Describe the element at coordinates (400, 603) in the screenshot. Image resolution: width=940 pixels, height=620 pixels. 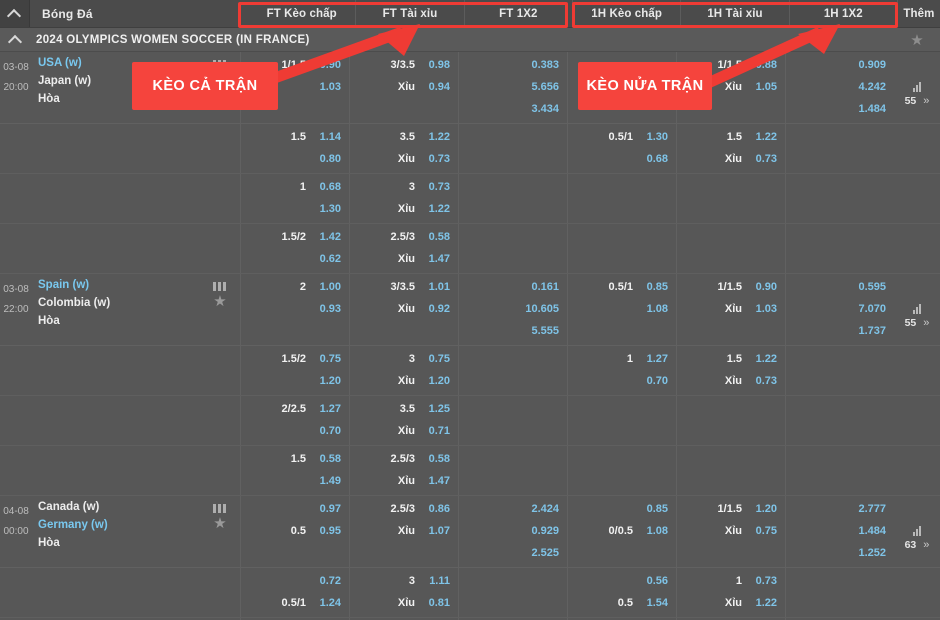
I see `odds-line: Xỉu 0.81` at that location.